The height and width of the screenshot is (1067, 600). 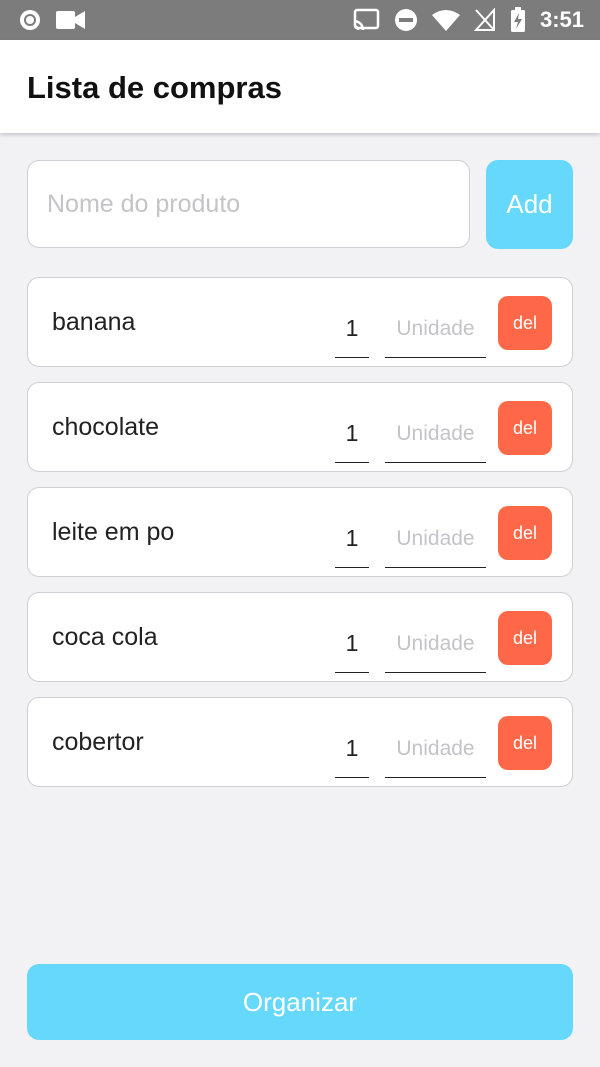 What do you see at coordinates (405, 20) in the screenshot?
I see `do-not-disturb-icon` at bounding box center [405, 20].